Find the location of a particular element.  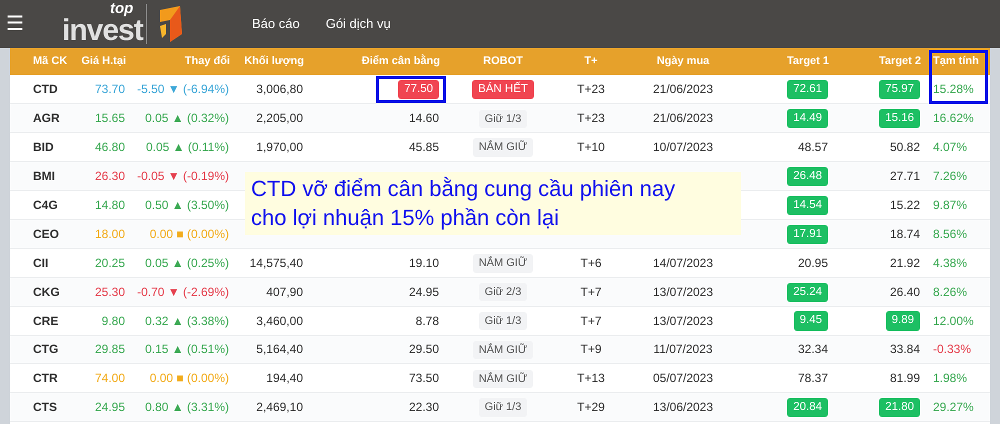

stock-code: AGR is located at coordinates (46, 118).